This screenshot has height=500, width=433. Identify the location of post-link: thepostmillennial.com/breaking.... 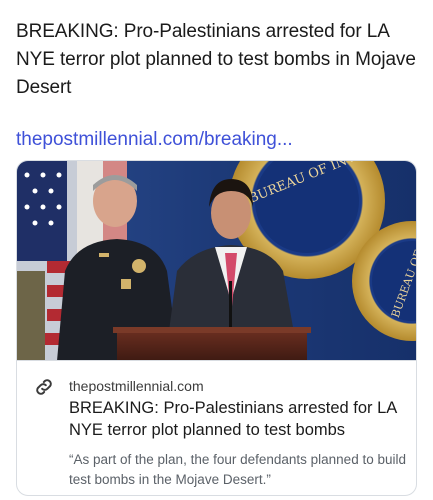
(154, 140).